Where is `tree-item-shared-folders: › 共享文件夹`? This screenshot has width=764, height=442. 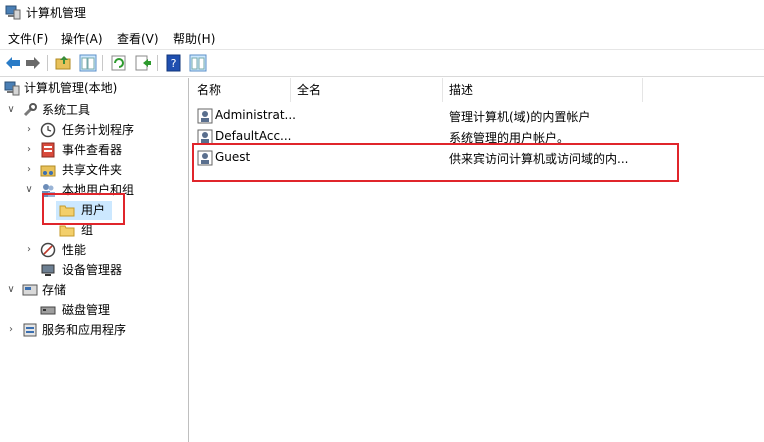 tree-item-shared-folders: › 共享文件夹 is located at coordinates (94, 170).